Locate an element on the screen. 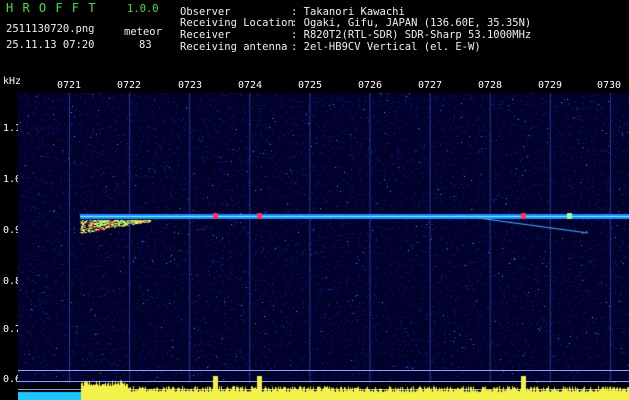 This screenshot has height=400, width=629. app-version: 1.0.0 is located at coordinates (143, 9).